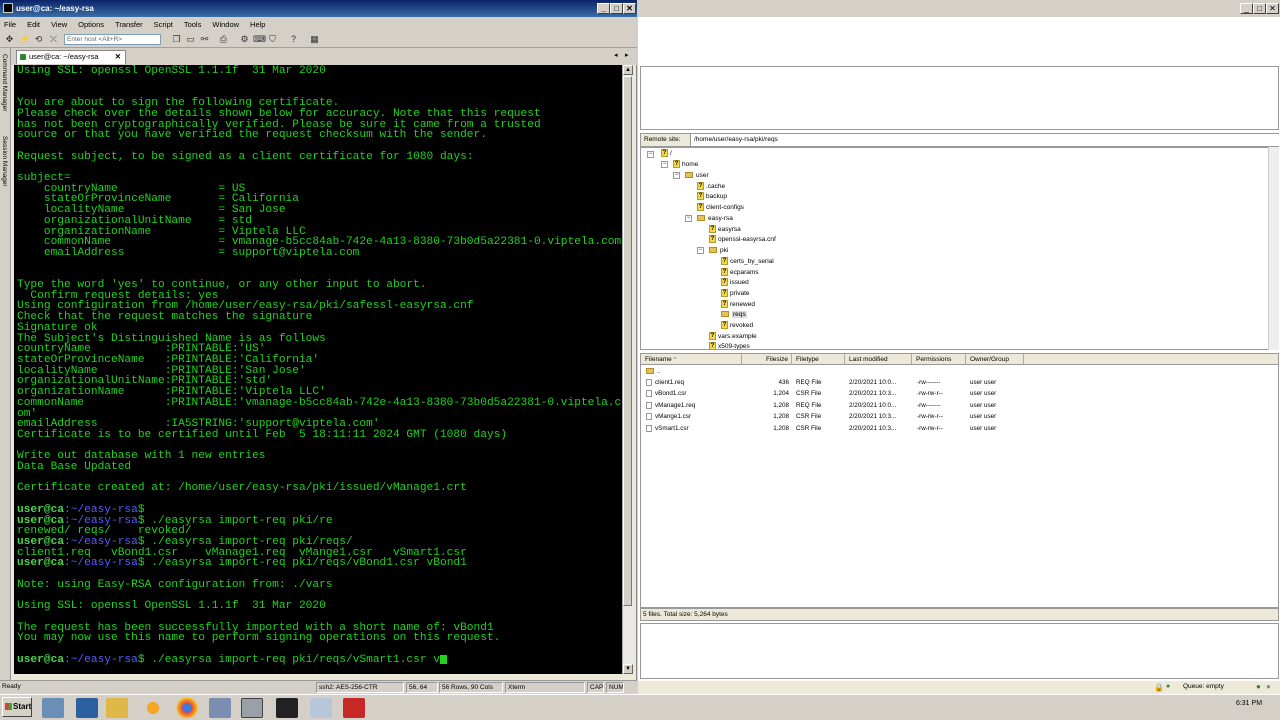  What do you see at coordinates (603, 8) in the screenshot?
I see `minimize-button: _` at bounding box center [603, 8].